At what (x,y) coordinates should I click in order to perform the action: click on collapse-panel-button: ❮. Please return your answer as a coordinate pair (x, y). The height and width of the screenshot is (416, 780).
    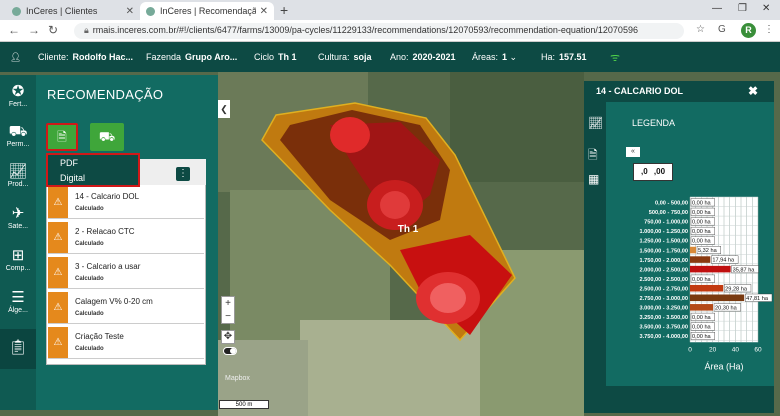
    Looking at the image, I should click on (224, 109).